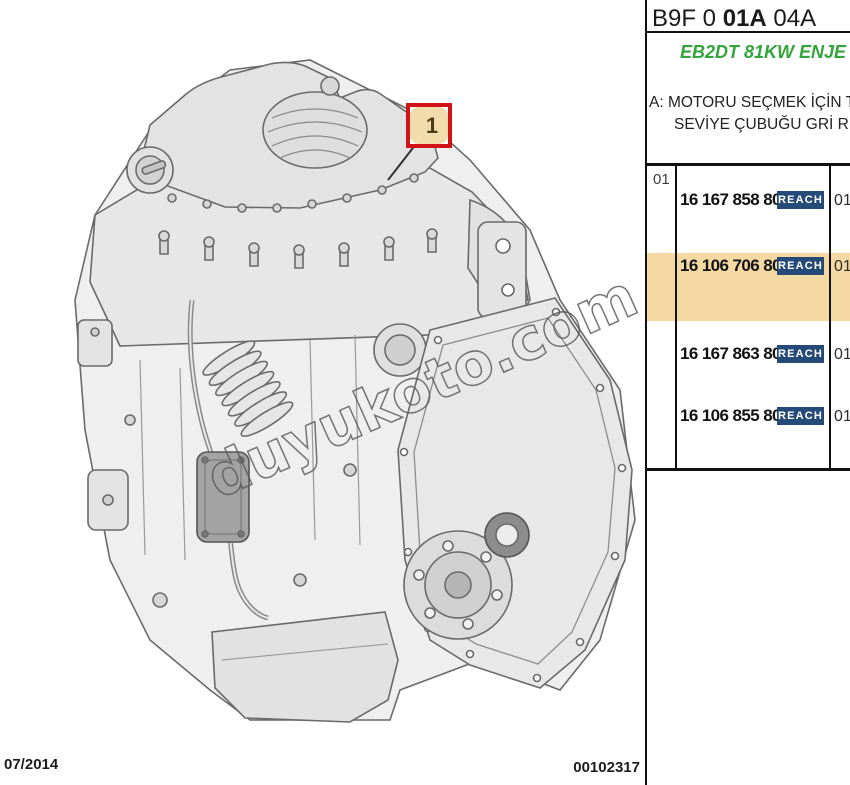 This screenshot has width=850, height=785. Describe the element at coordinates (606, 767) in the screenshot. I see `document-number: 00102317` at that location.